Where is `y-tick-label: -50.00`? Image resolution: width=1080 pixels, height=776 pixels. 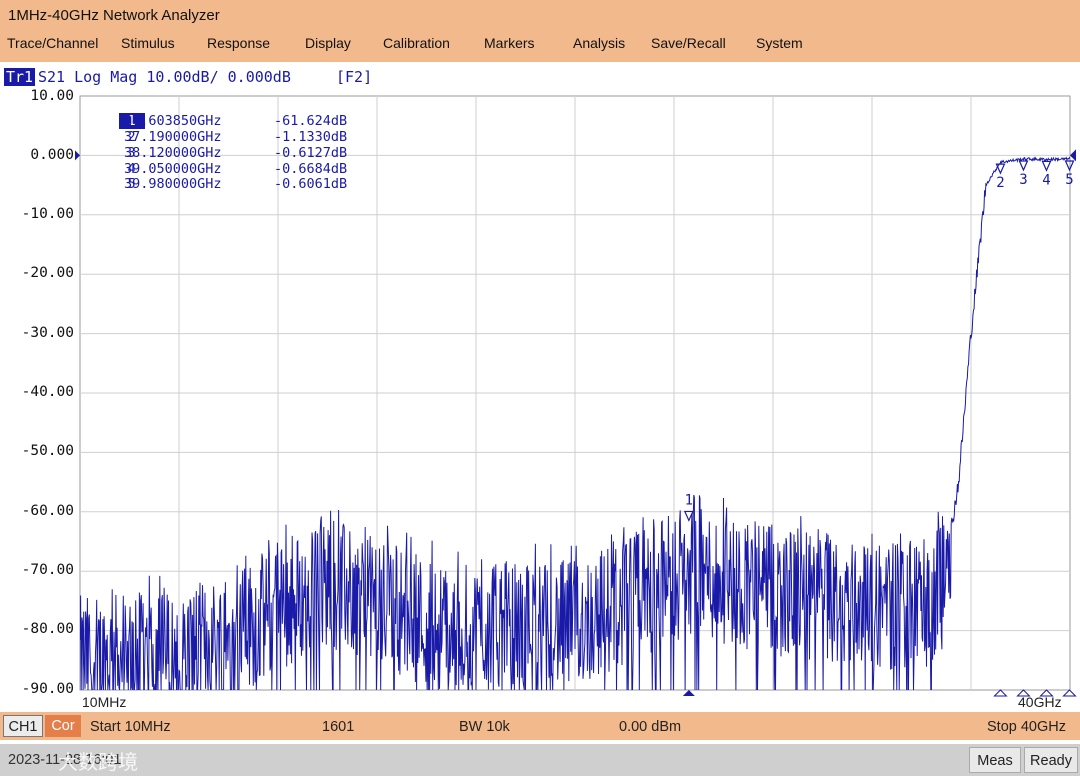
y-tick-label: -50.00 is located at coordinates (47, 451).